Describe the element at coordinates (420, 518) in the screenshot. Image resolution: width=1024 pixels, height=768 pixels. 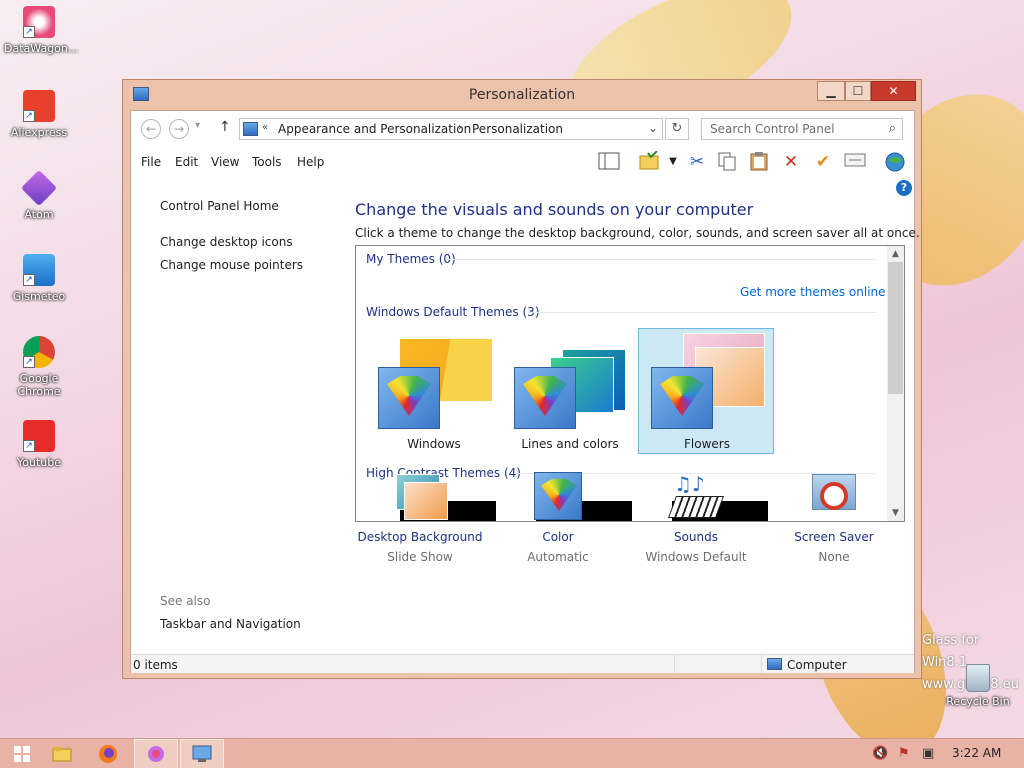
I see `desktop-background-item: Desktop Background Slide Show` at that location.